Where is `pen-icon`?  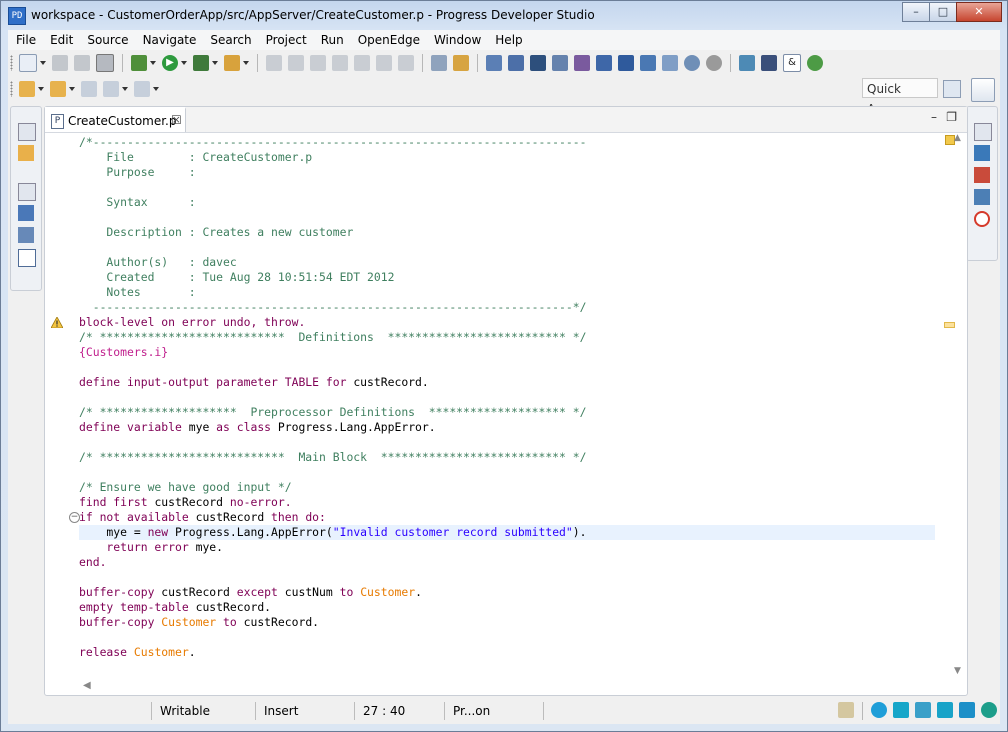 pen-icon is located at coordinates (769, 63).